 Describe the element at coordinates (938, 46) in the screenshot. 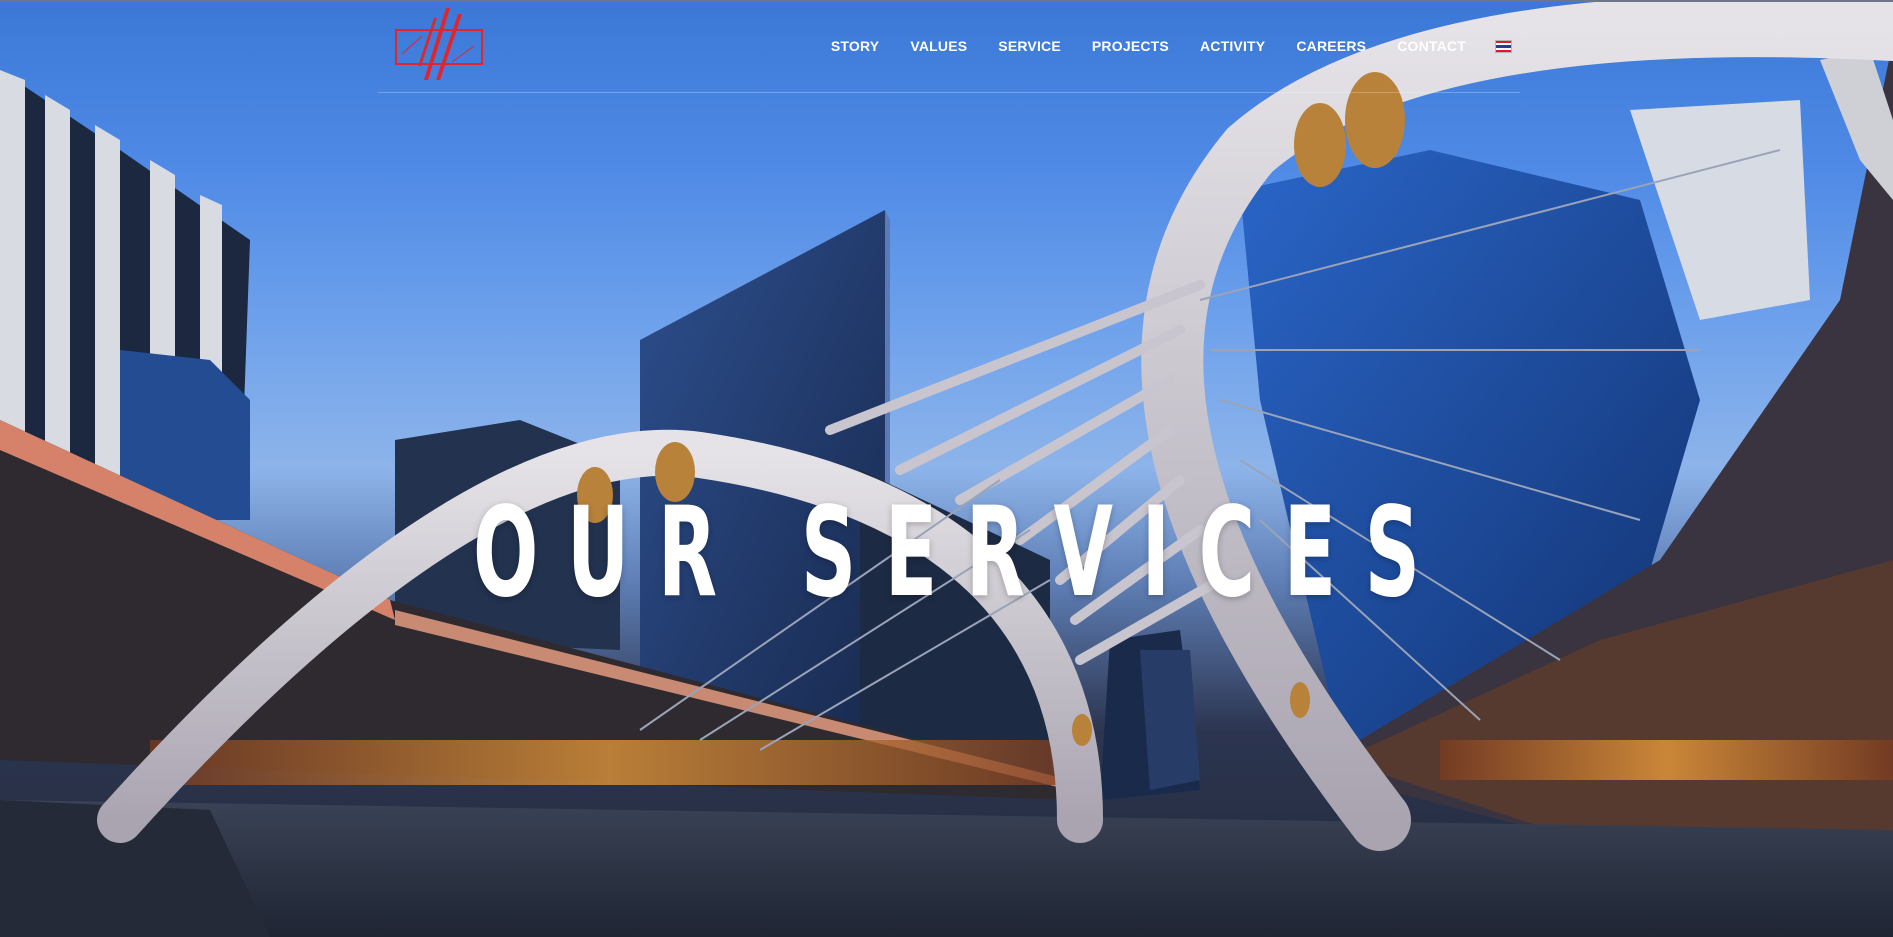

I see `nav-values: VALUES` at that location.